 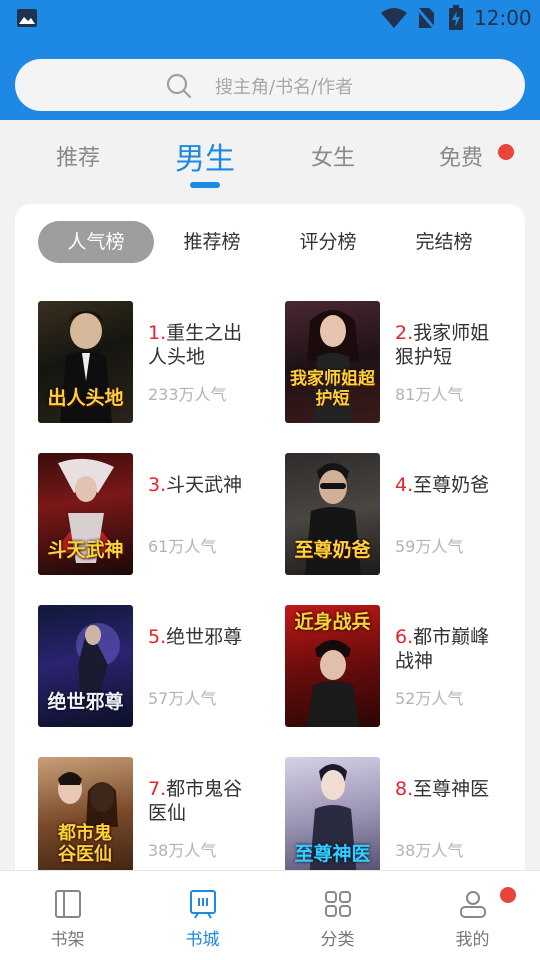 What do you see at coordinates (456, 17) in the screenshot?
I see `battery-charging-icon` at bounding box center [456, 17].